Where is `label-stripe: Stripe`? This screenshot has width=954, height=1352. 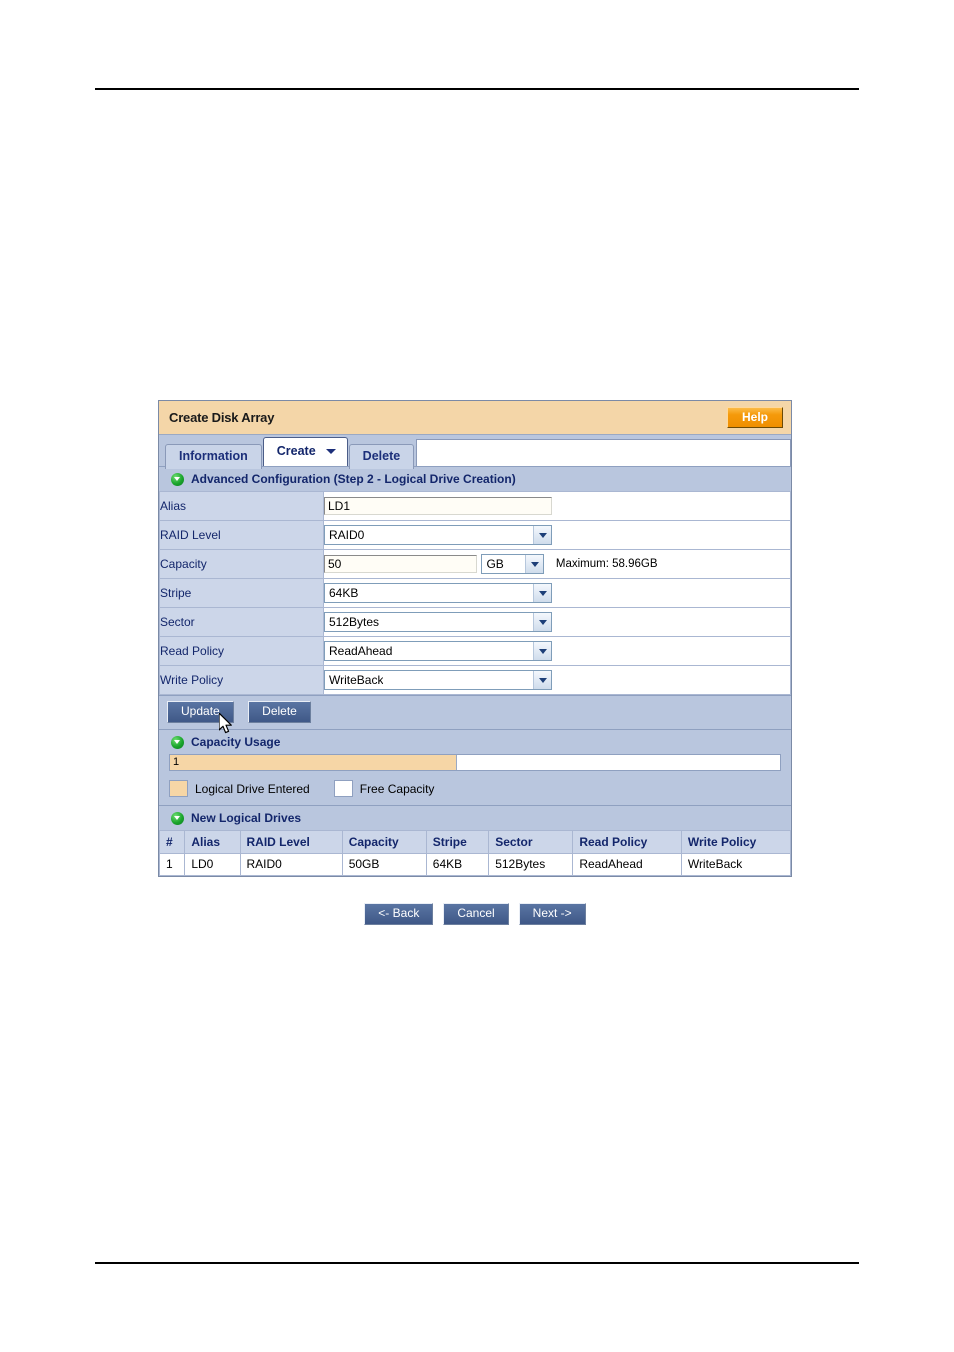
label-stripe: Stripe is located at coordinates (241, 593).